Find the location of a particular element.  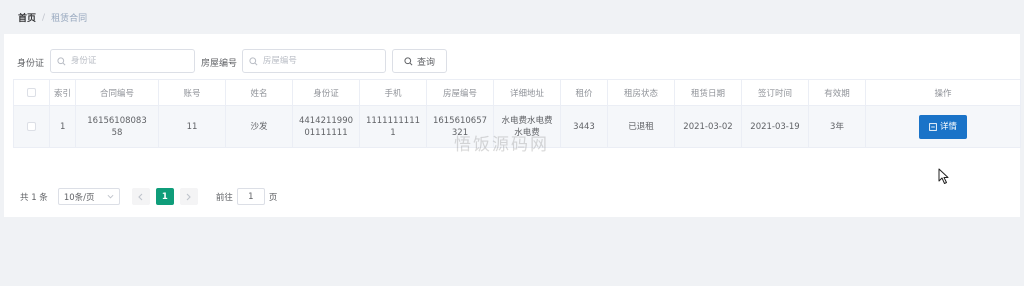

breadcrumb-home: 首页 is located at coordinates (27, 17).